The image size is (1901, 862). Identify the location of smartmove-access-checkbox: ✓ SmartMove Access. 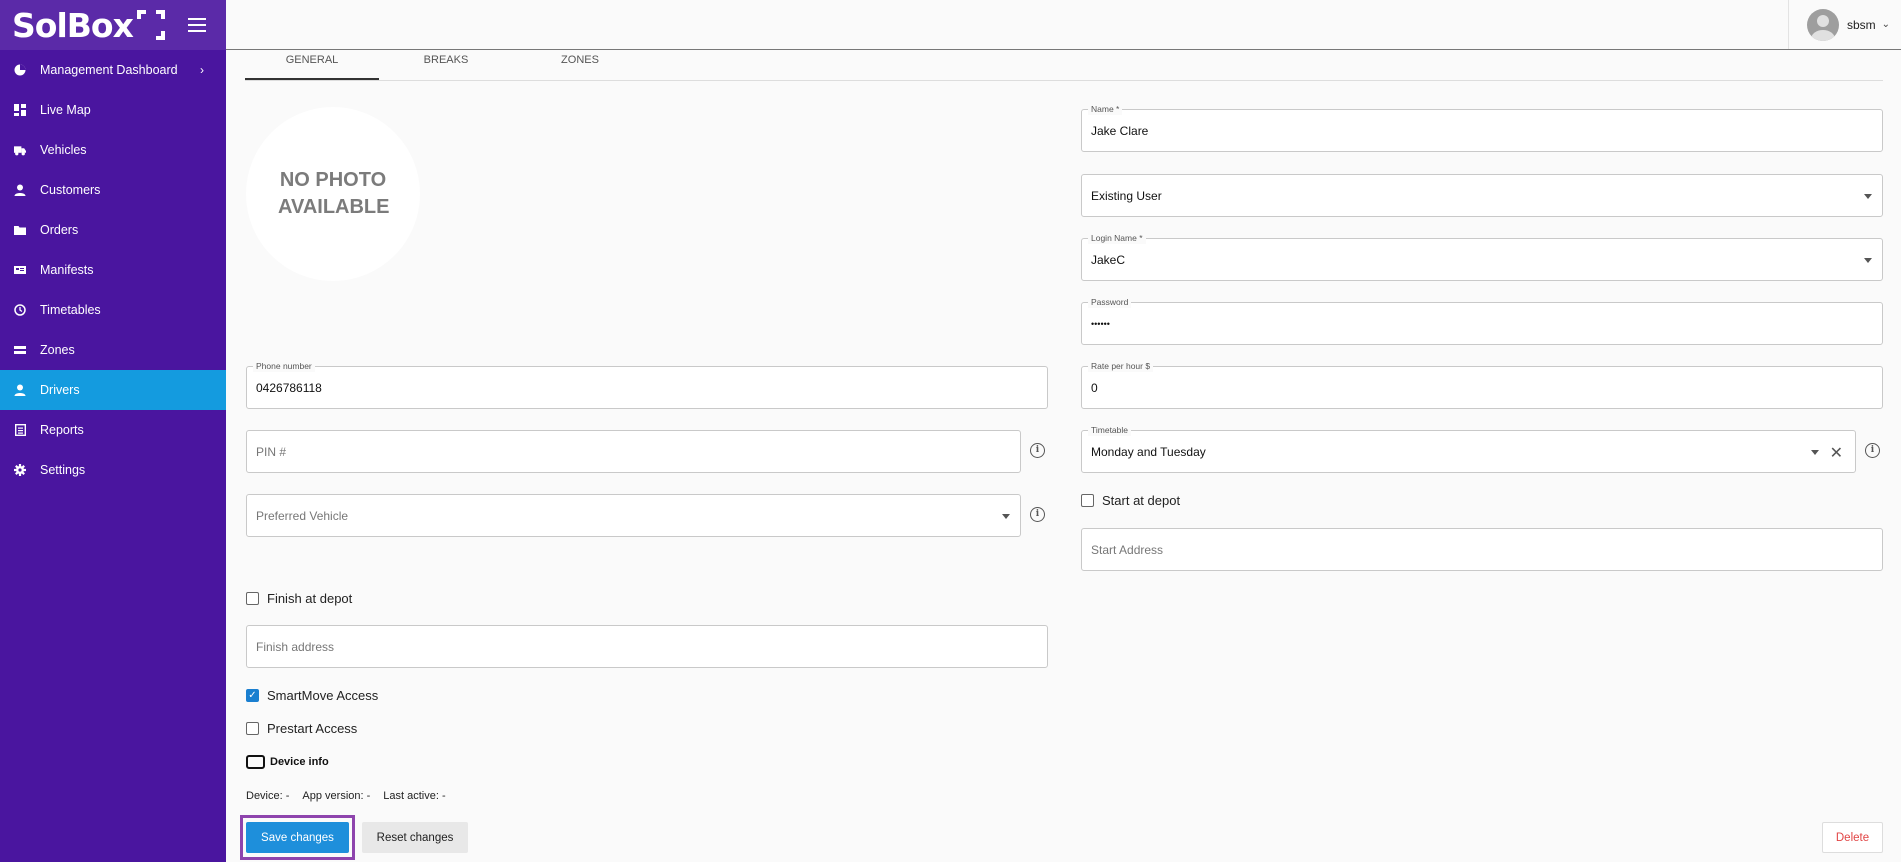
(312, 695).